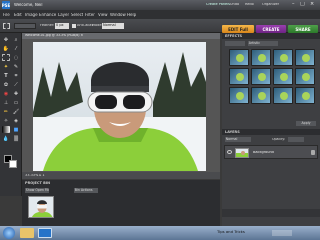 Image resolution: width=320 pixels, height=240 pixels. I want to click on menu-view: View, so click(103, 15).